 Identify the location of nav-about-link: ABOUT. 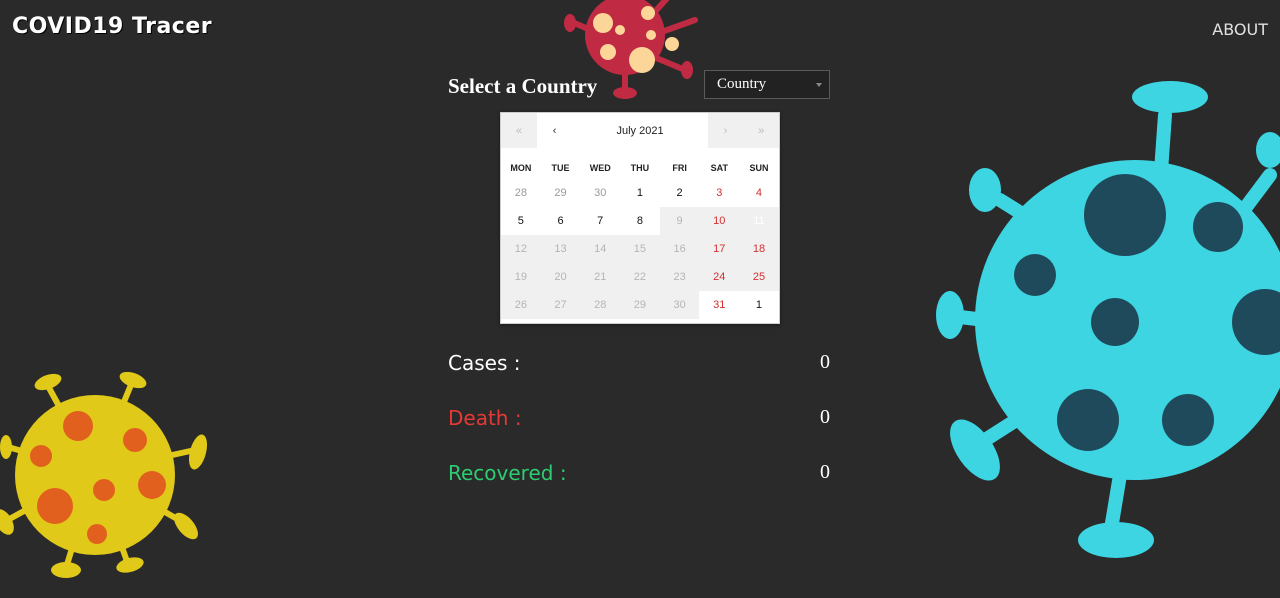
(1240, 29).